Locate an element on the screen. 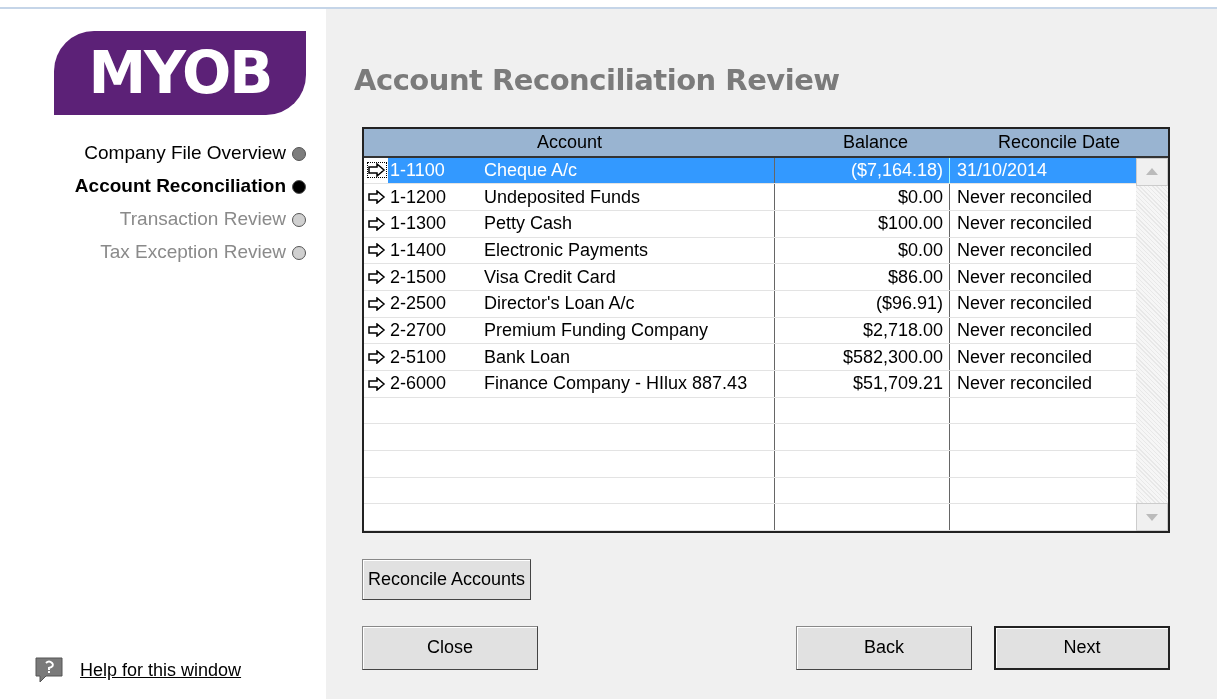  account-code: 2-2700 is located at coordinates (418, 330).